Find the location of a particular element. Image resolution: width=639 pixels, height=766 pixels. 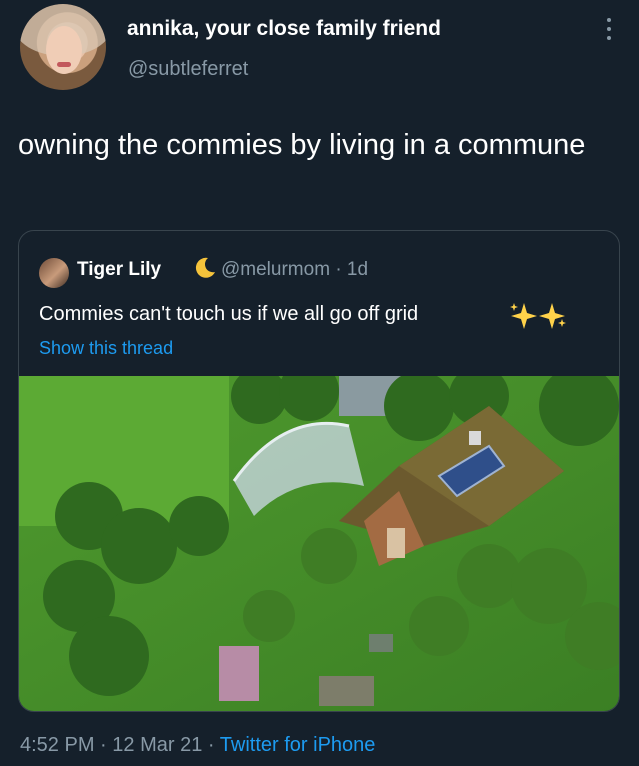

tweet-time: 4:52 PM is located at coordinates (57, 745).